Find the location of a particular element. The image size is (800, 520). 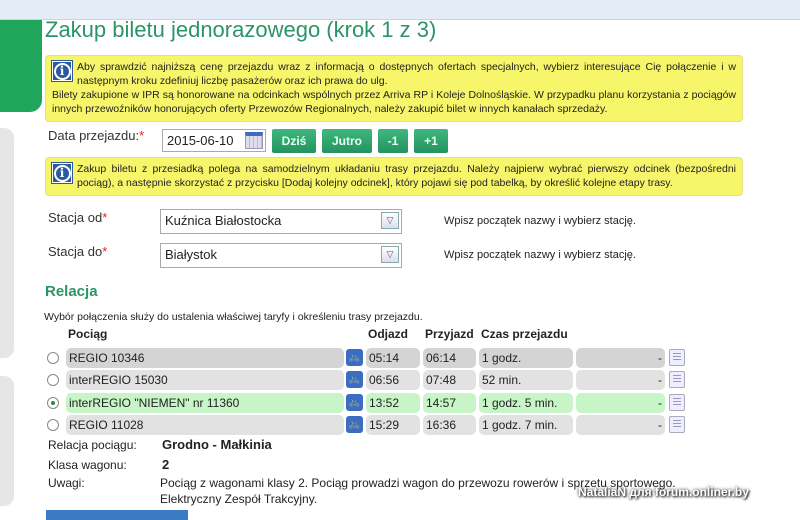

arrival-time: 07:48 is located at coordinates (449, 380).